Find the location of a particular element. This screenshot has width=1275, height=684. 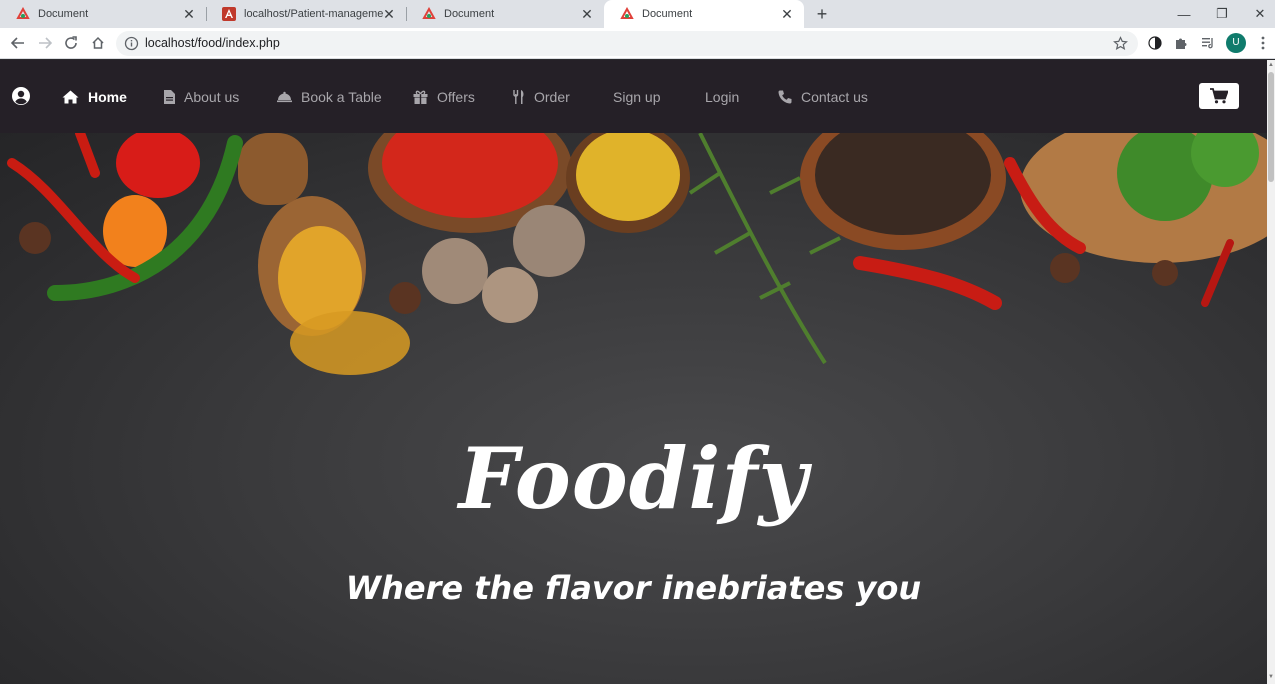

kebab-menu-icon is located at coordinates (1263, 43).